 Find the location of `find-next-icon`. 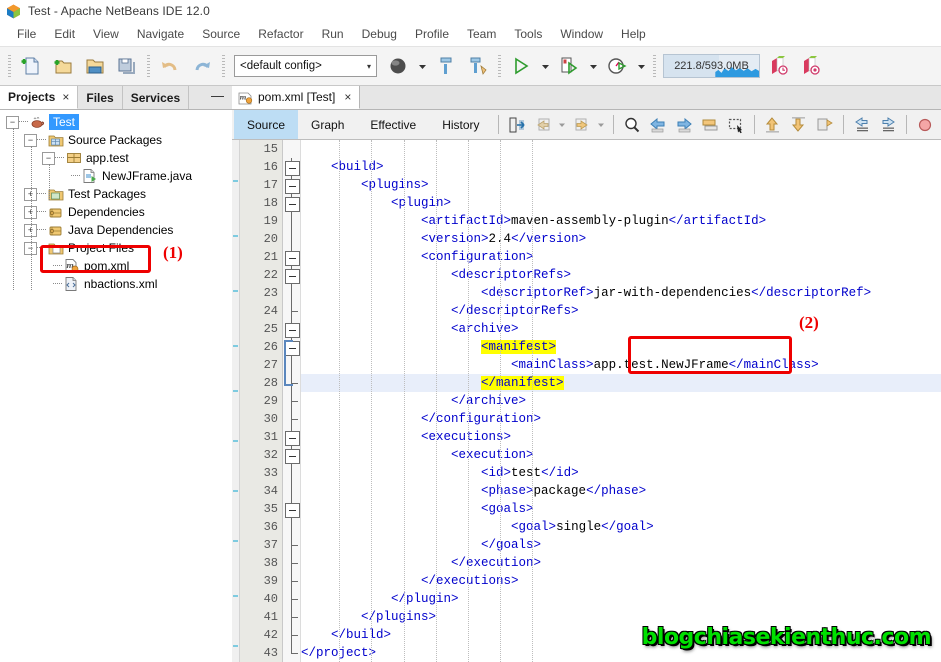

find-next-icon is located at coordinates (684, 125).